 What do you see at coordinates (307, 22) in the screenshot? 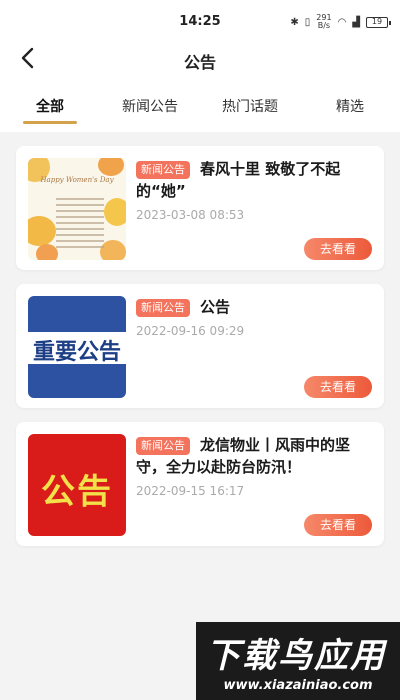
I see `vibrate-icon: ▯` at bounding box center [307, 22].